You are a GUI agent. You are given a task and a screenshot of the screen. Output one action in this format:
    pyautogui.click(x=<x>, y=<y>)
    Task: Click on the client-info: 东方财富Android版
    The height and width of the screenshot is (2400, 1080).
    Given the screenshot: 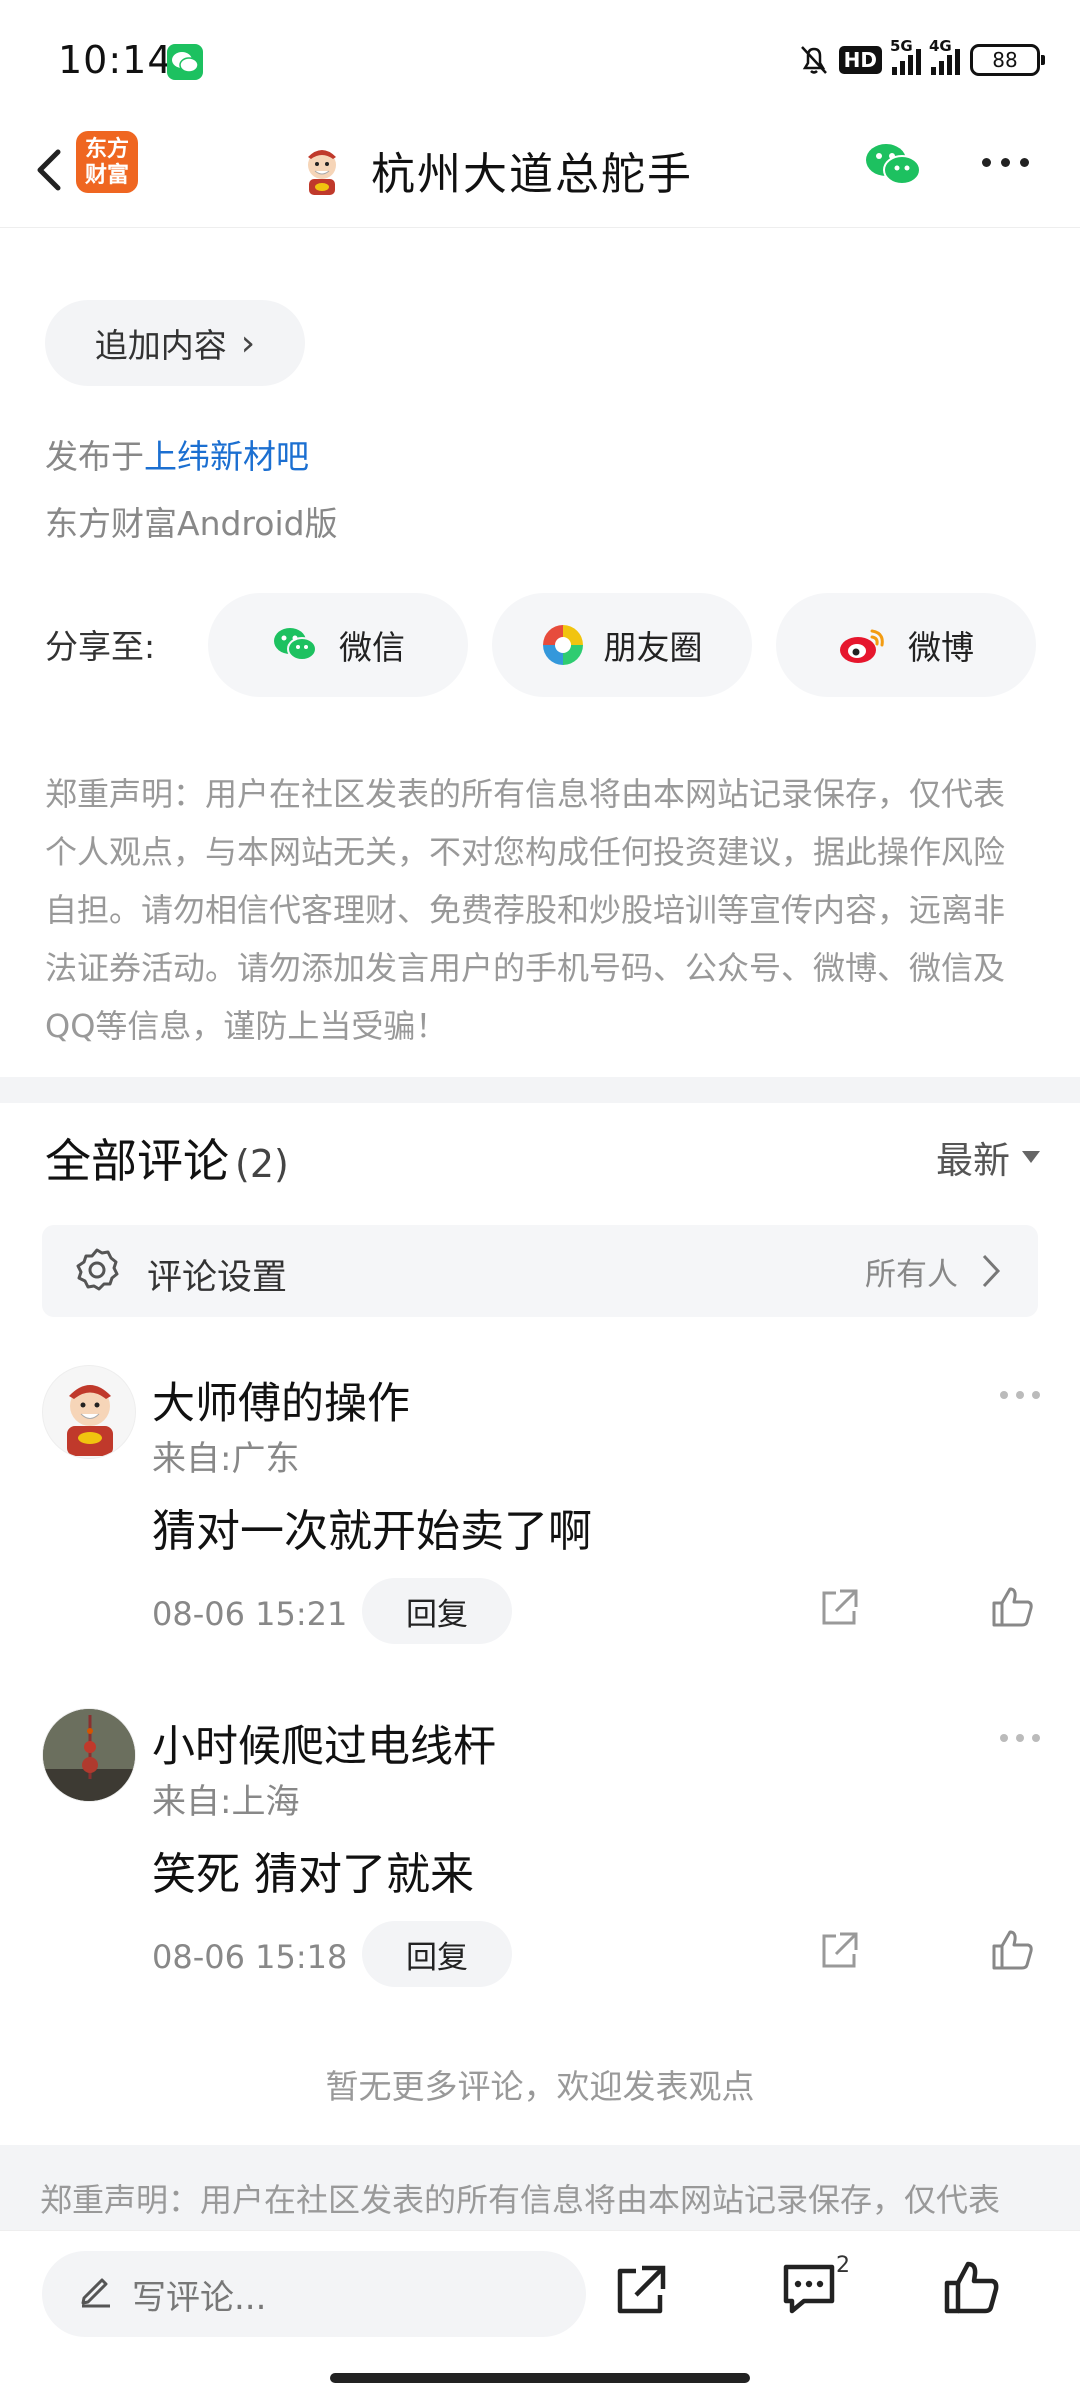 What is the action you would take?
    pyautogui.click(x=191, y=523)
    